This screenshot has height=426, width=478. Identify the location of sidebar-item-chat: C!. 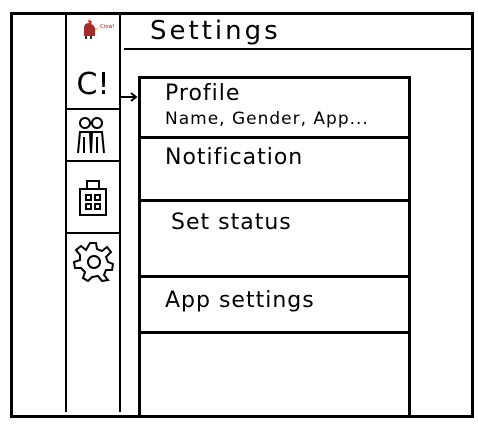
(93, 85).